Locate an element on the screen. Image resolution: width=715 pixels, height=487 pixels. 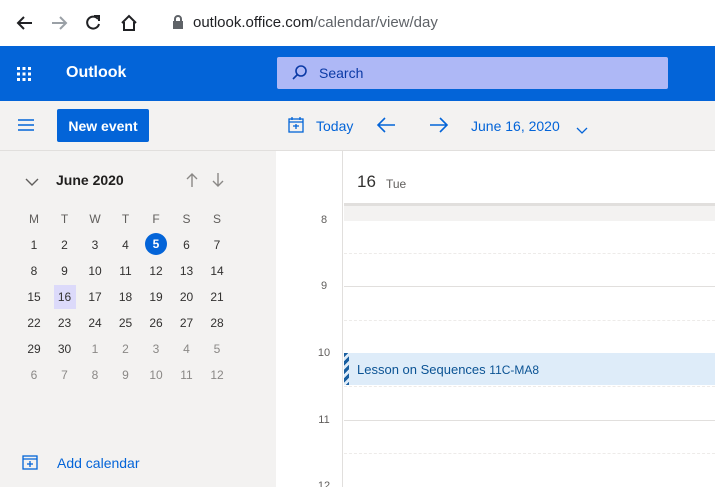
week-row: 15 16 17 18 19 20 21 is located at coordinates (125, 298).